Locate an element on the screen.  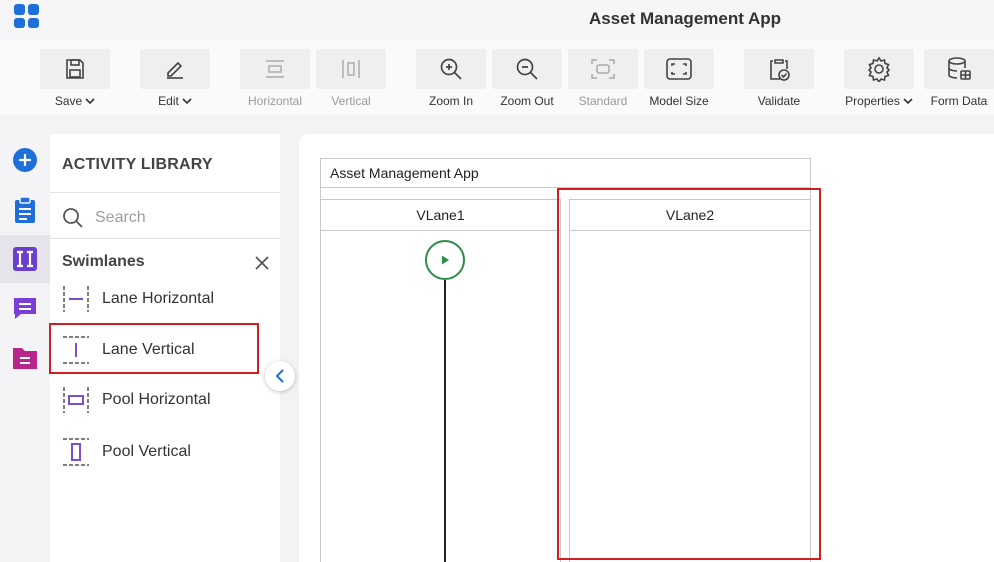
chevron-left-icon is located at coordinates (279, 376).